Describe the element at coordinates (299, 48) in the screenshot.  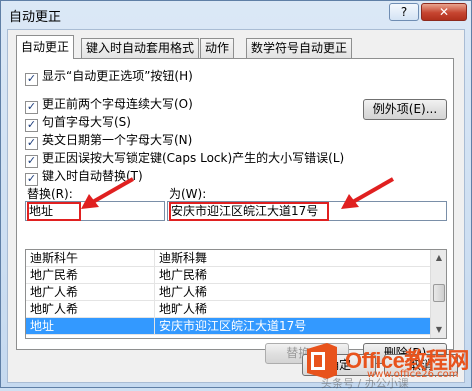
I see `tab-math-autocorrect: 数学符号自动更正` at that location.